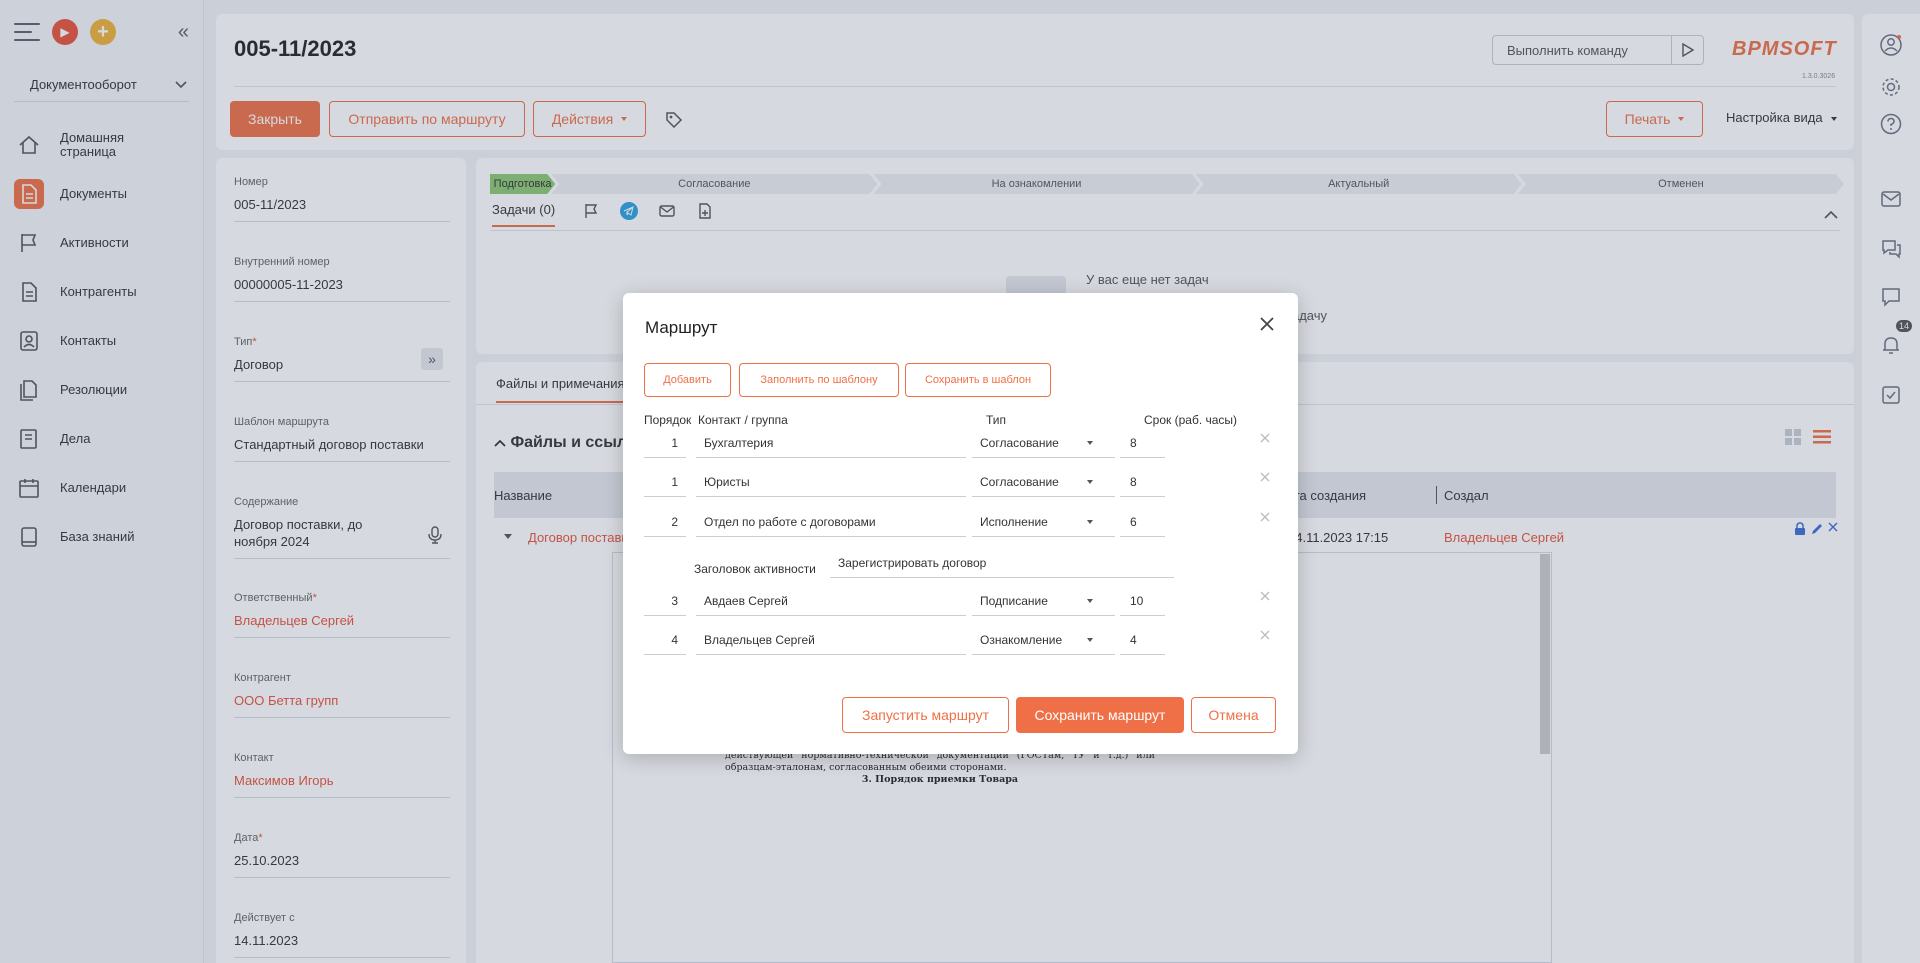 The image size is (1920, 963). What do you see at coordinates (996, 420) in the screenshot?
I see `column-type: Тип` at bounding box center [996, 420].